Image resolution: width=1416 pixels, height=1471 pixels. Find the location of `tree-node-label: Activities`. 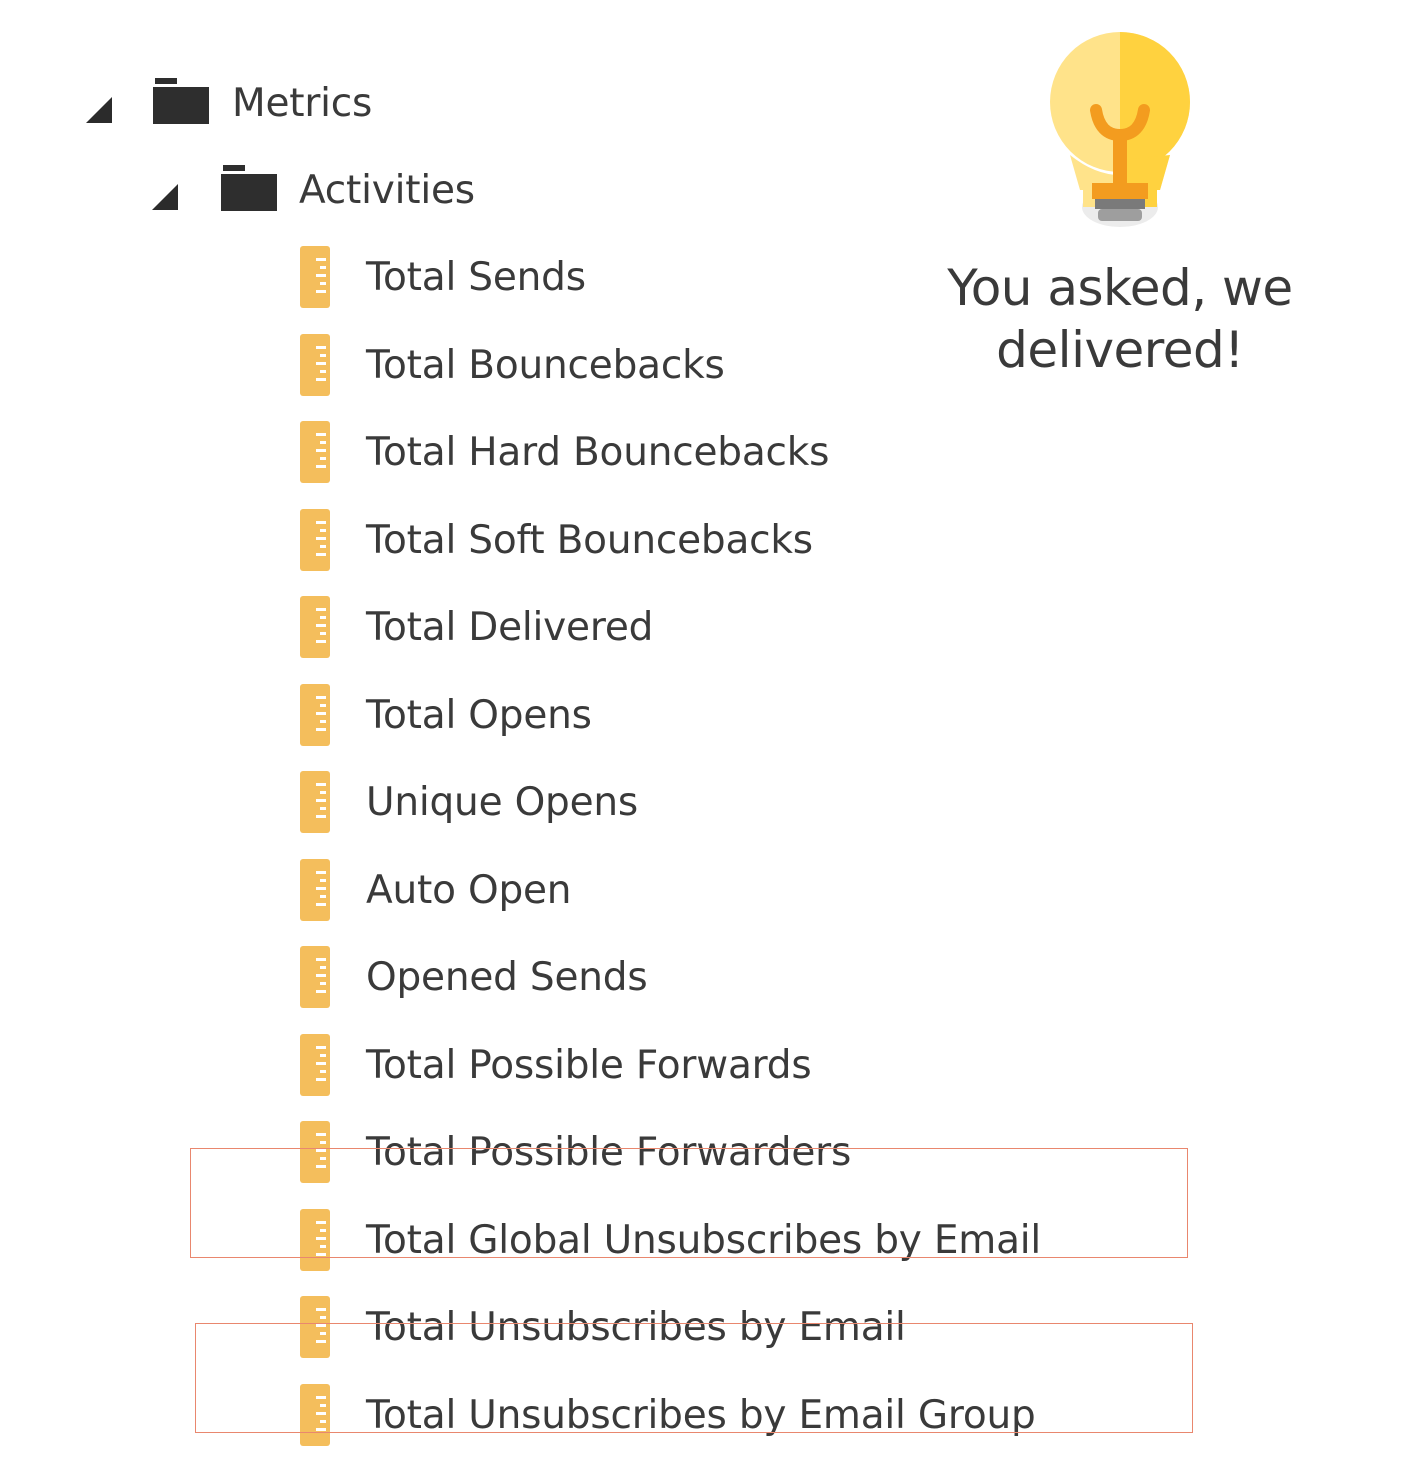

tree-node-label: Activities is located at coordinates (387, 190).